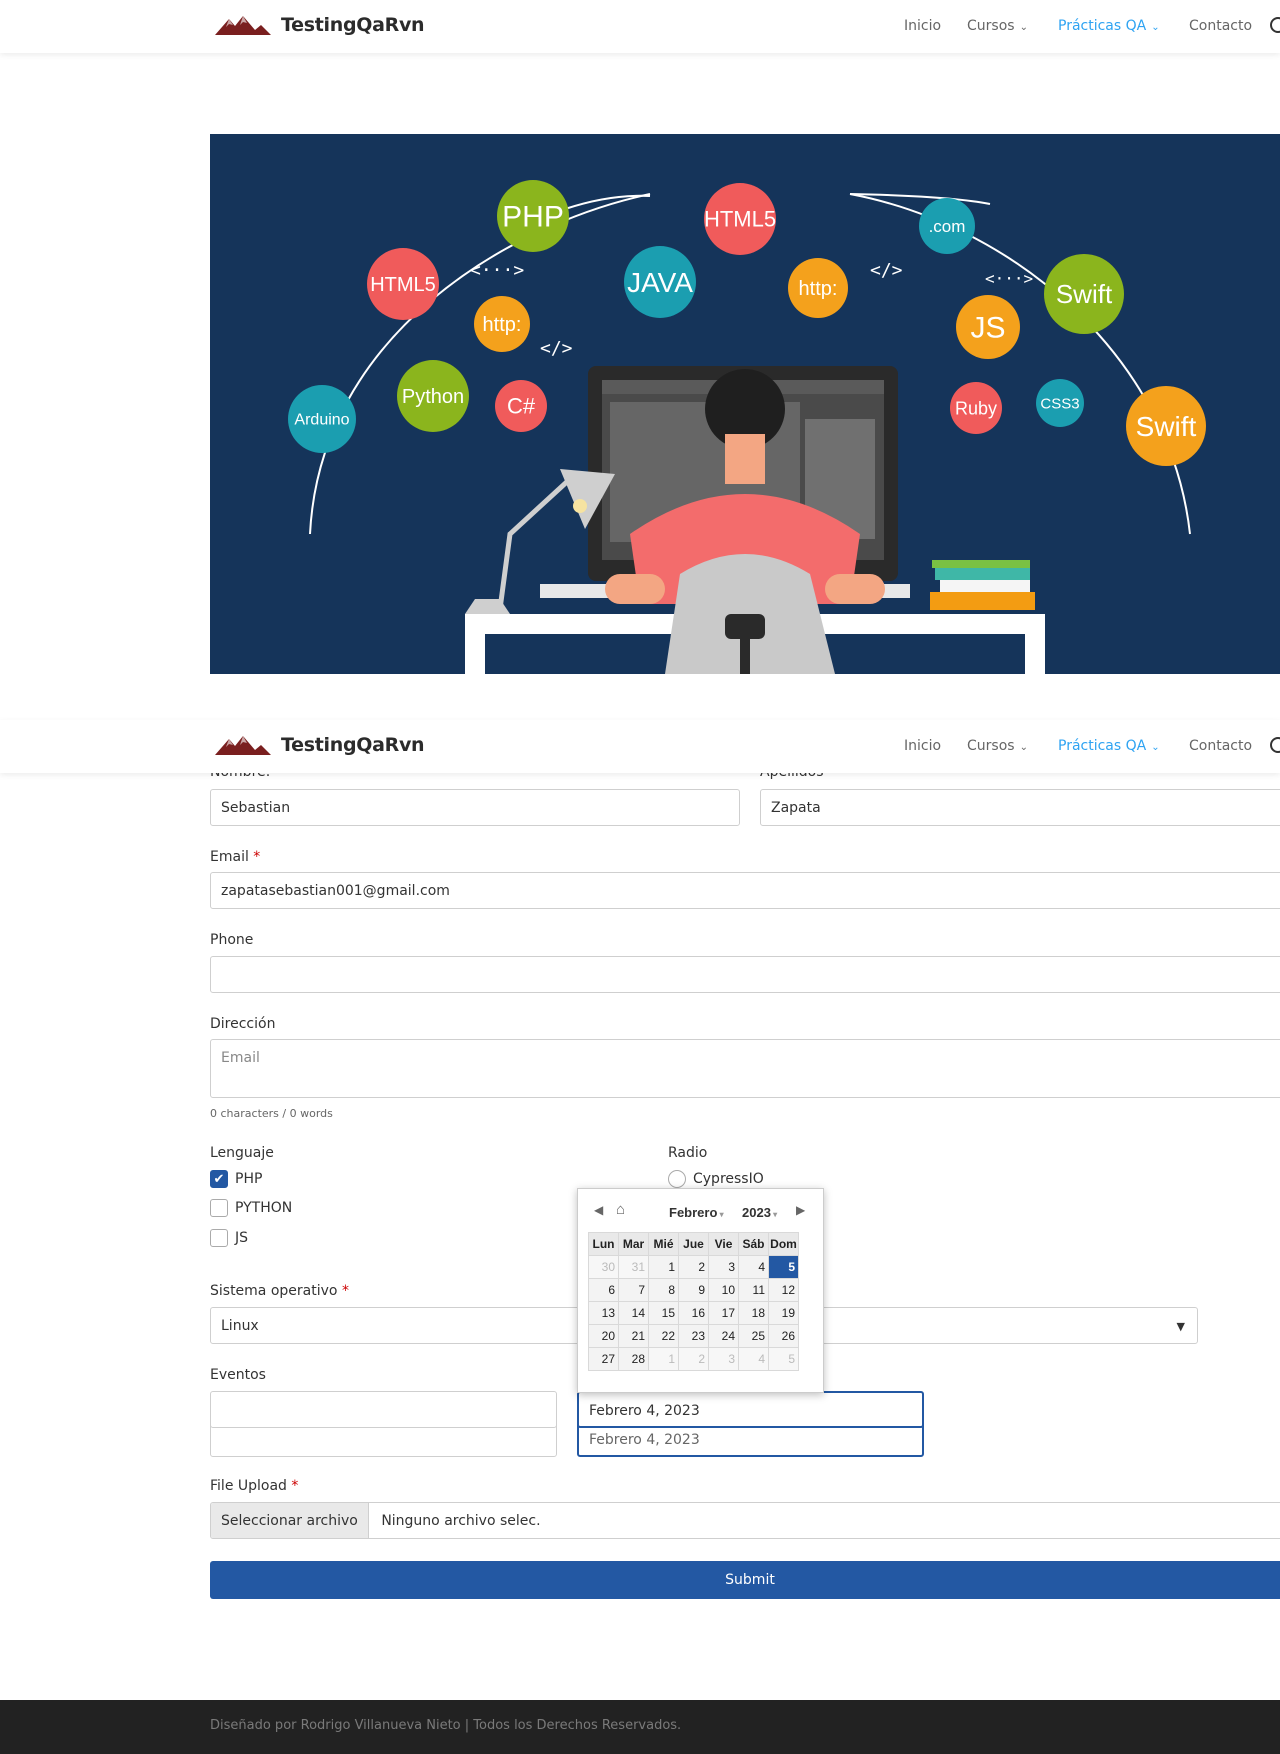  Describe the element at coordinates (598, 1210) in the screenshot. I see `prev-month-icon: ◀` at that location.